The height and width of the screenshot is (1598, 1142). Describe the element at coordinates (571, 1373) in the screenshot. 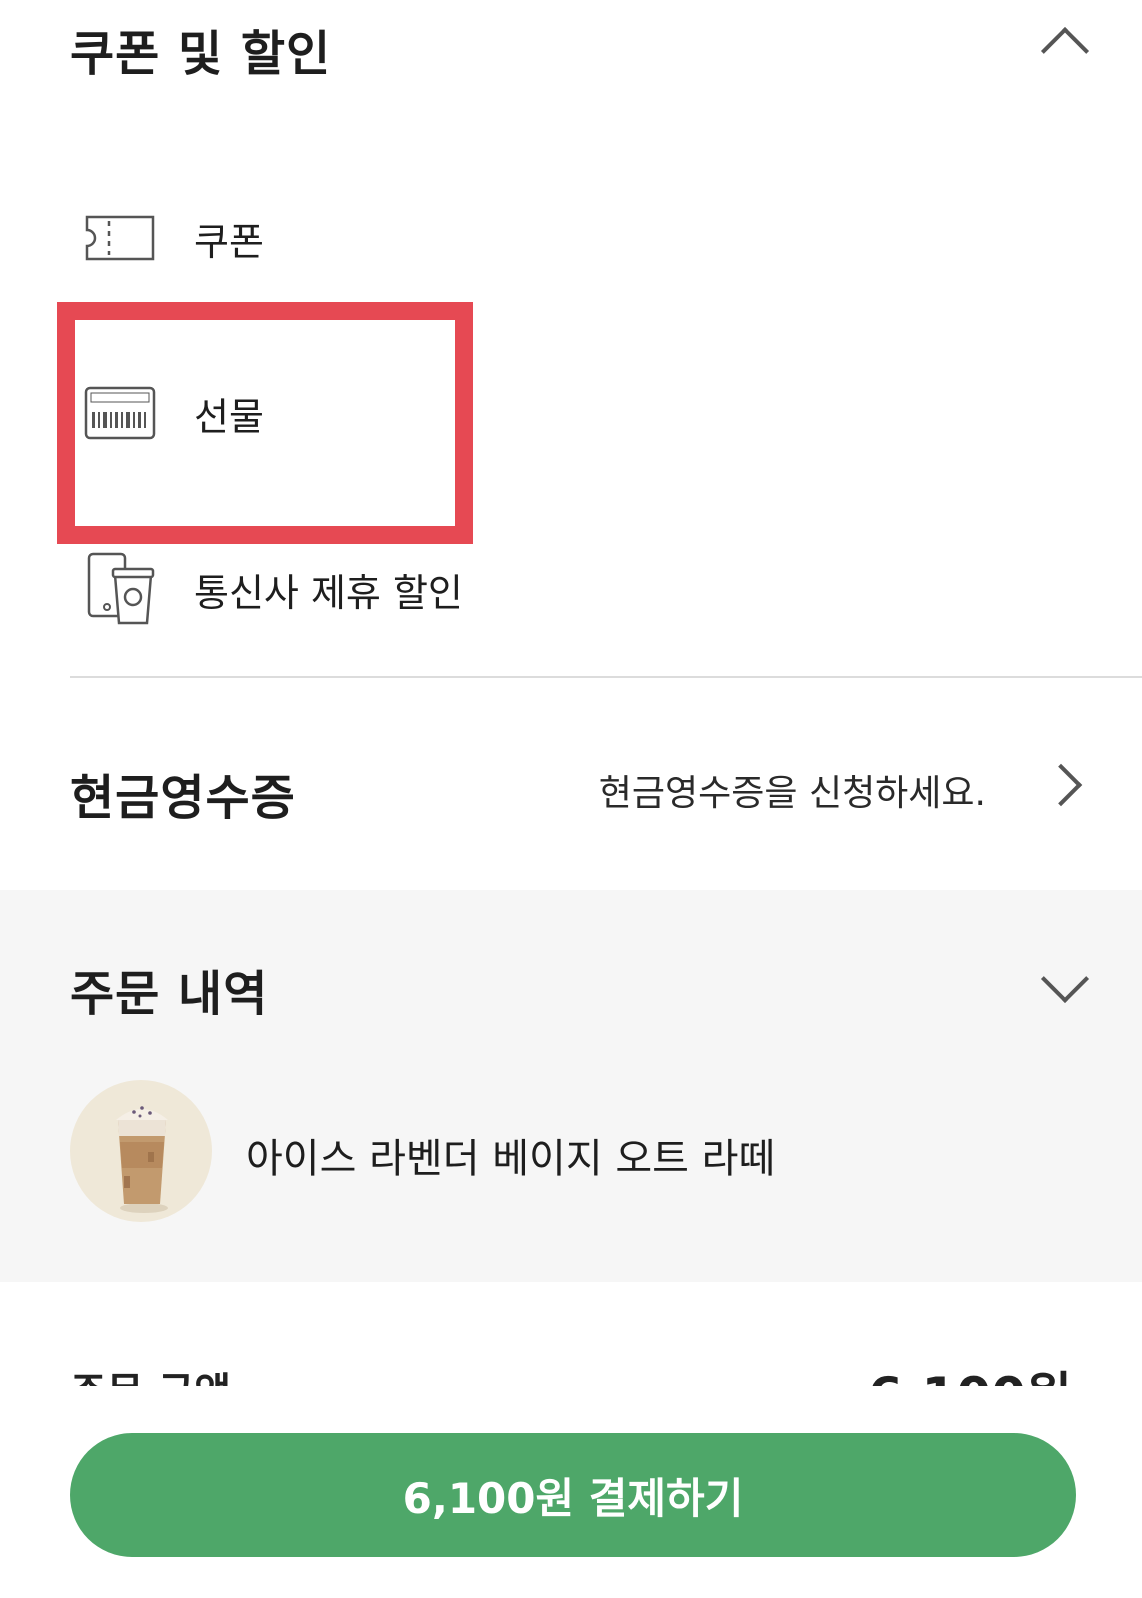

I see `order-amount-row: 주문 금액 6,100원` at that location.